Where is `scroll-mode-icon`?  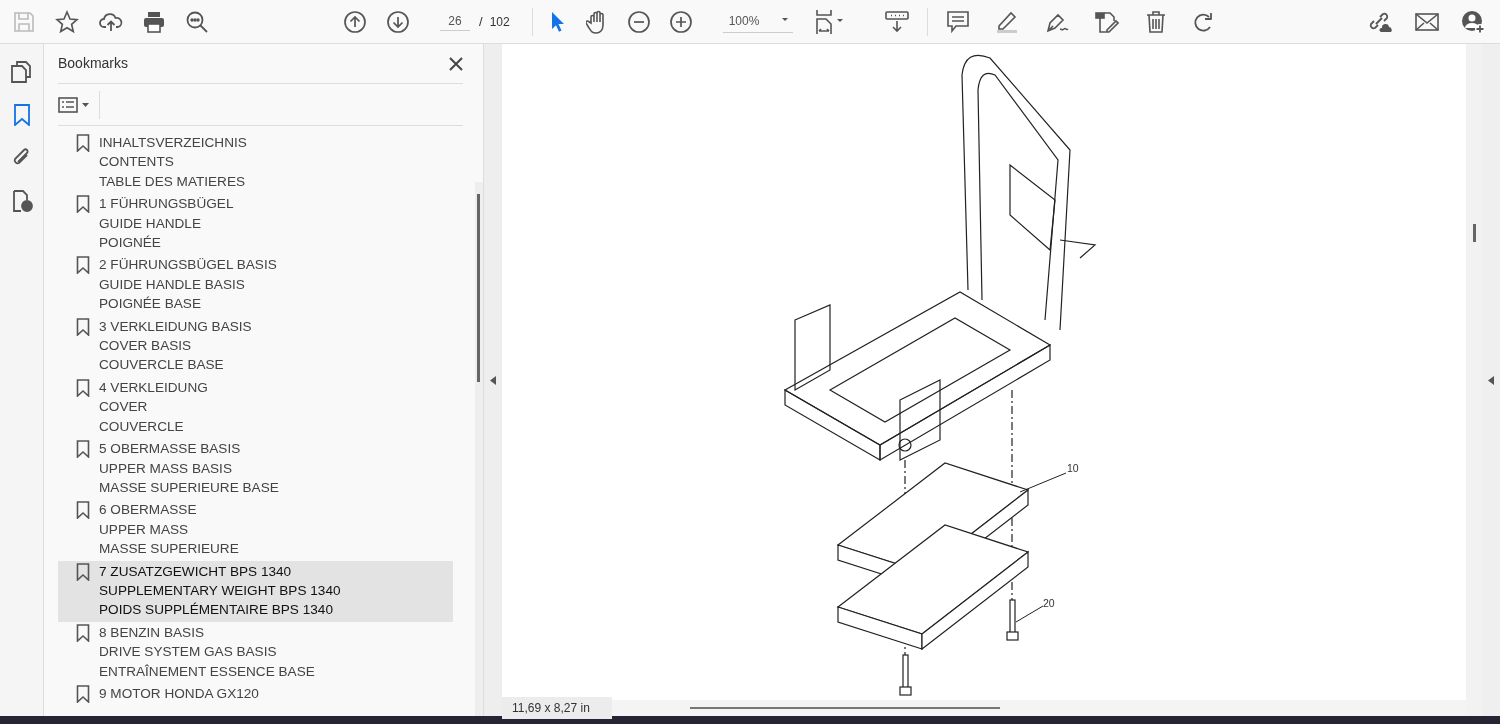 scroll-mode-icon is located at coordinates (896, 21).